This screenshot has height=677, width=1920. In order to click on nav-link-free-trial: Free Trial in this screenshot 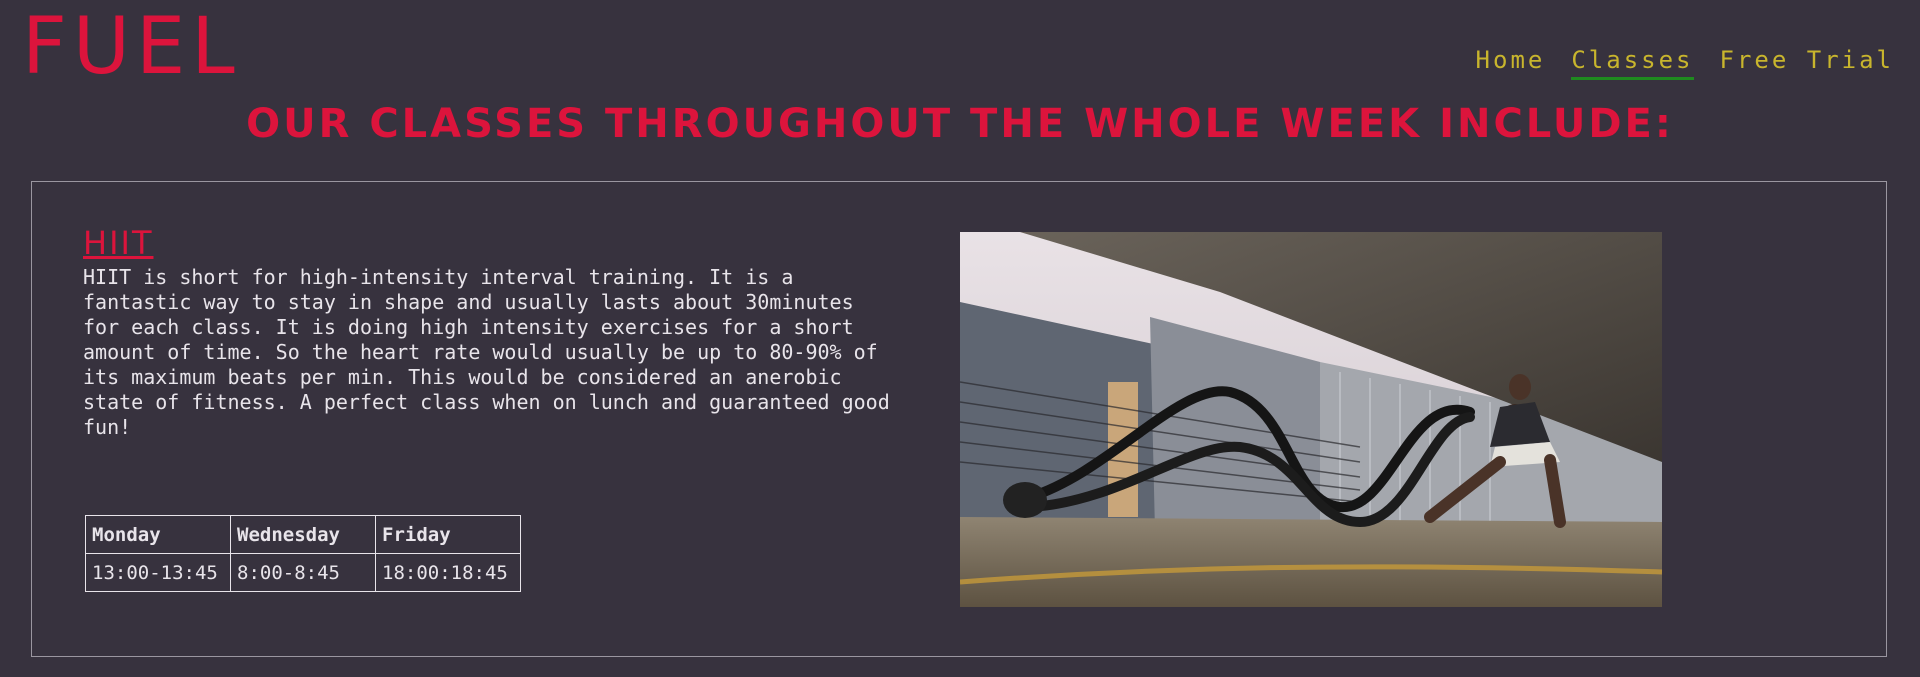, I will do `click(1807, 63)`.